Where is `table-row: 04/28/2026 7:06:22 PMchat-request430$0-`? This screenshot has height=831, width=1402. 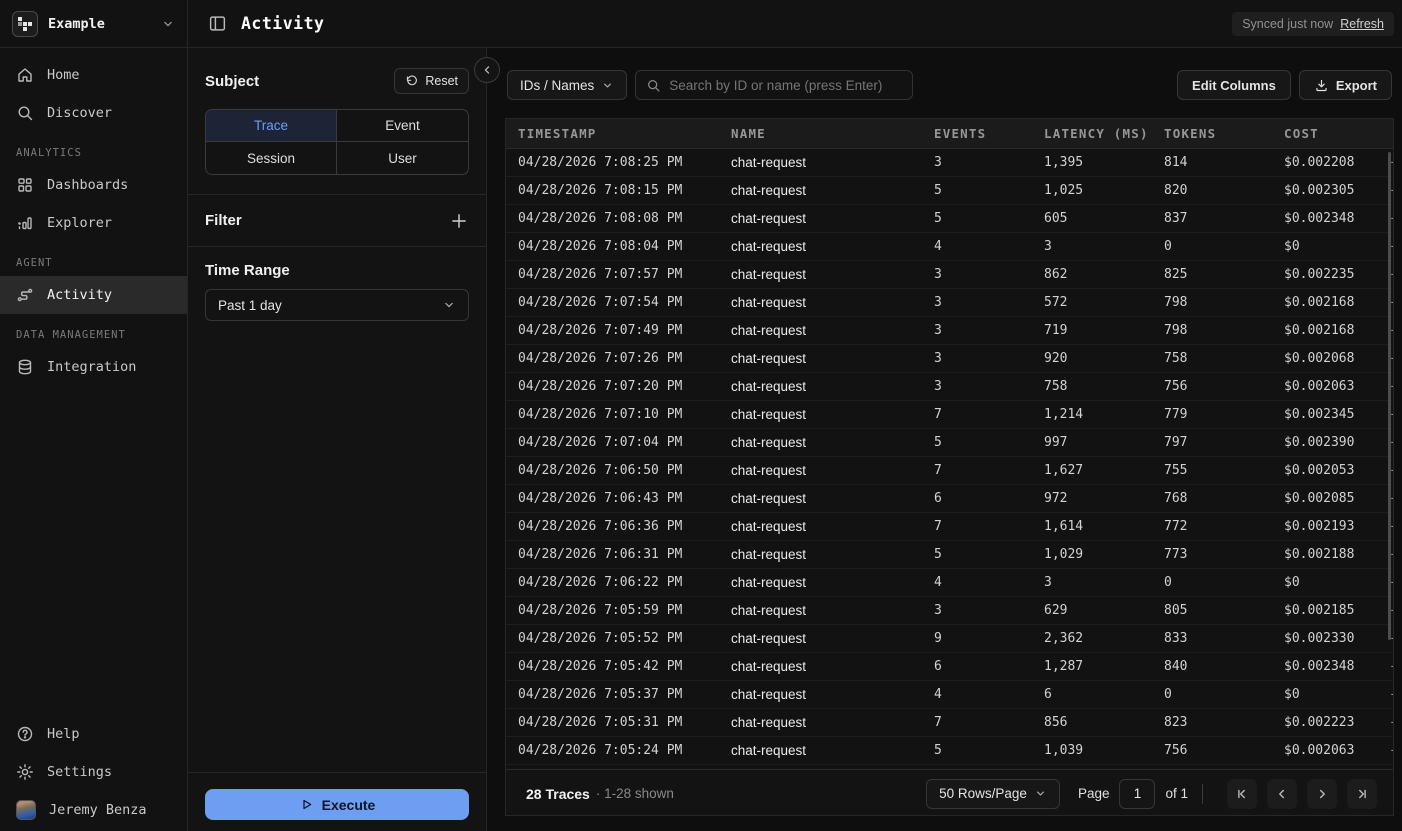 table-row: 04/28/2026 7:06:22 PMchat-request430$0- is located at coordinates (949, 583).